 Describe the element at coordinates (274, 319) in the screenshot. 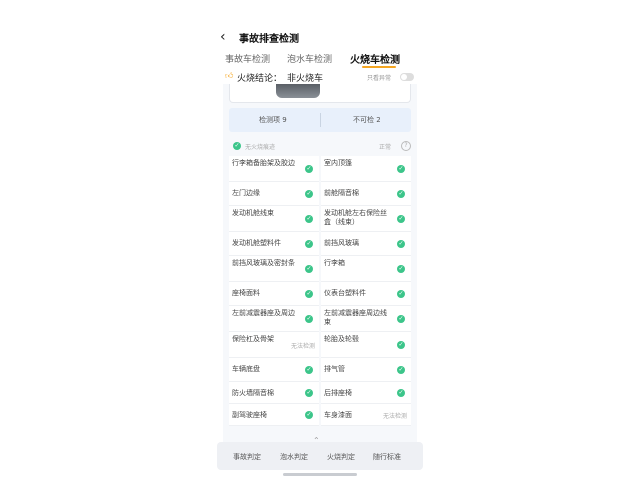

I see `inspection-item: 左前减震器座及周边 ✓` at that location.